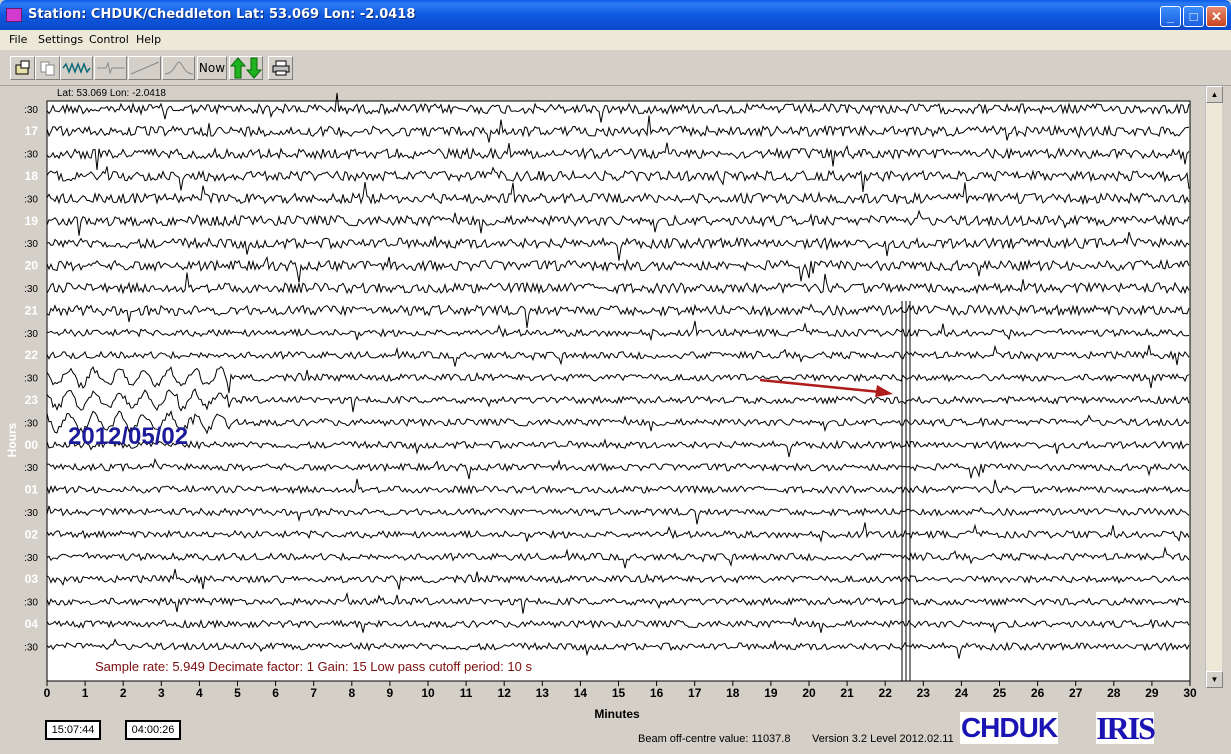 The width and height of the screenshot is (1231, 754). What do you see at coordinates (199, 693) in the screenshot?
I see `x-tick-label: 4` at bounding box center [199, 693].